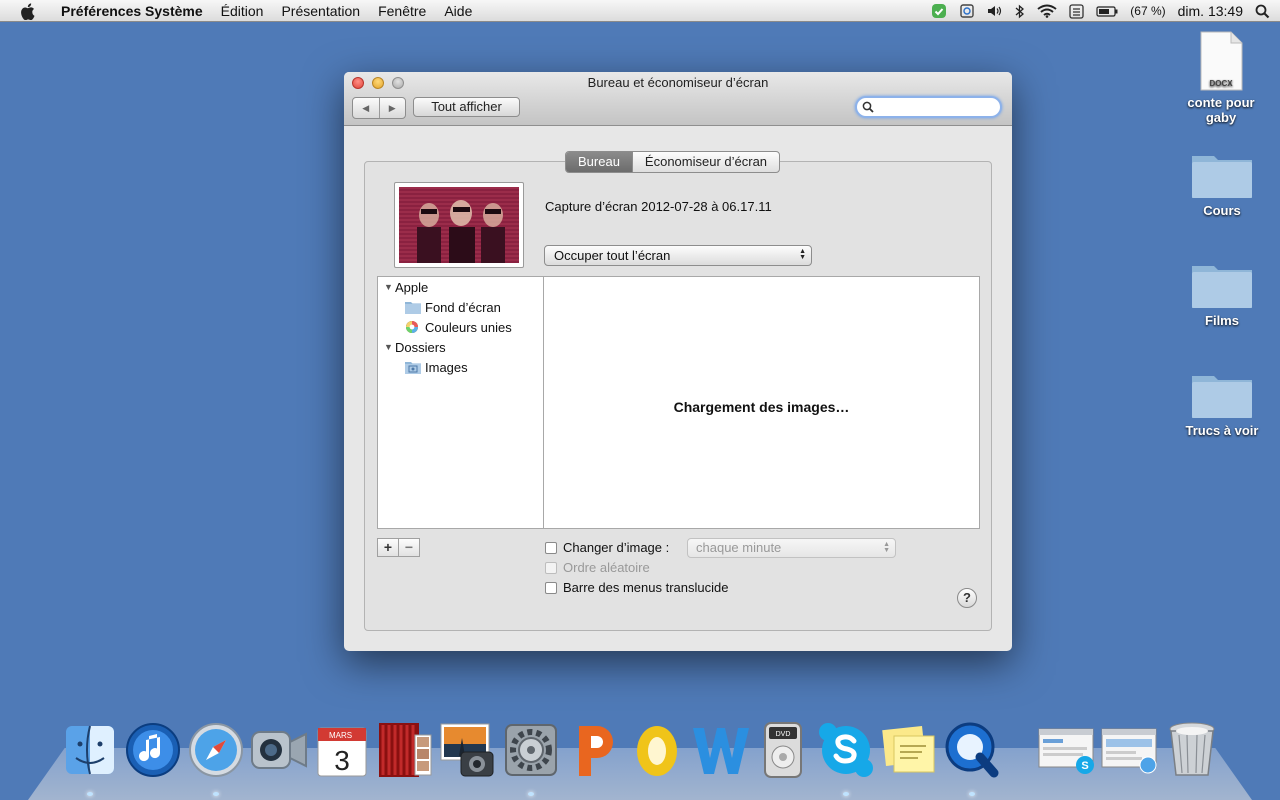 Image resolution: width=1280 pixels, height=800 pixels. What do you see at coordinates (1148, 11) in the screenshot?
I see `battery-percent: (67 %)` at bounding box center [1148, 11].